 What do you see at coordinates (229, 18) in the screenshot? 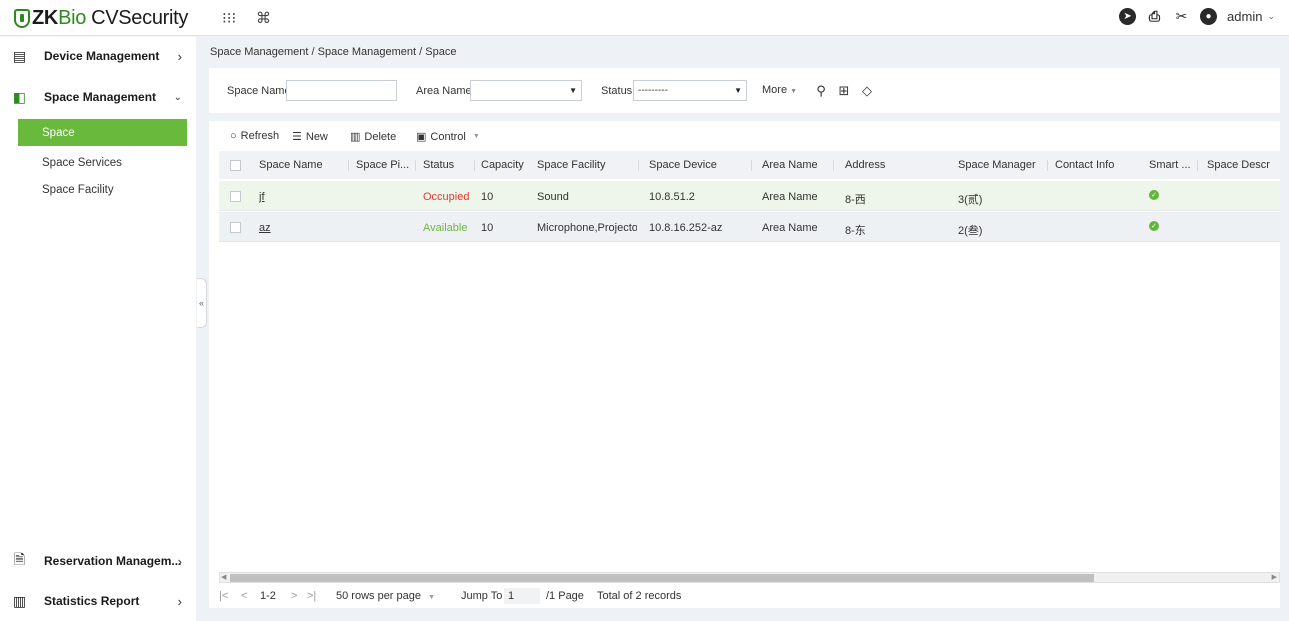
I see `apps-grid-icon: ⁝⁝⁝` at bounding box center [229, 18].